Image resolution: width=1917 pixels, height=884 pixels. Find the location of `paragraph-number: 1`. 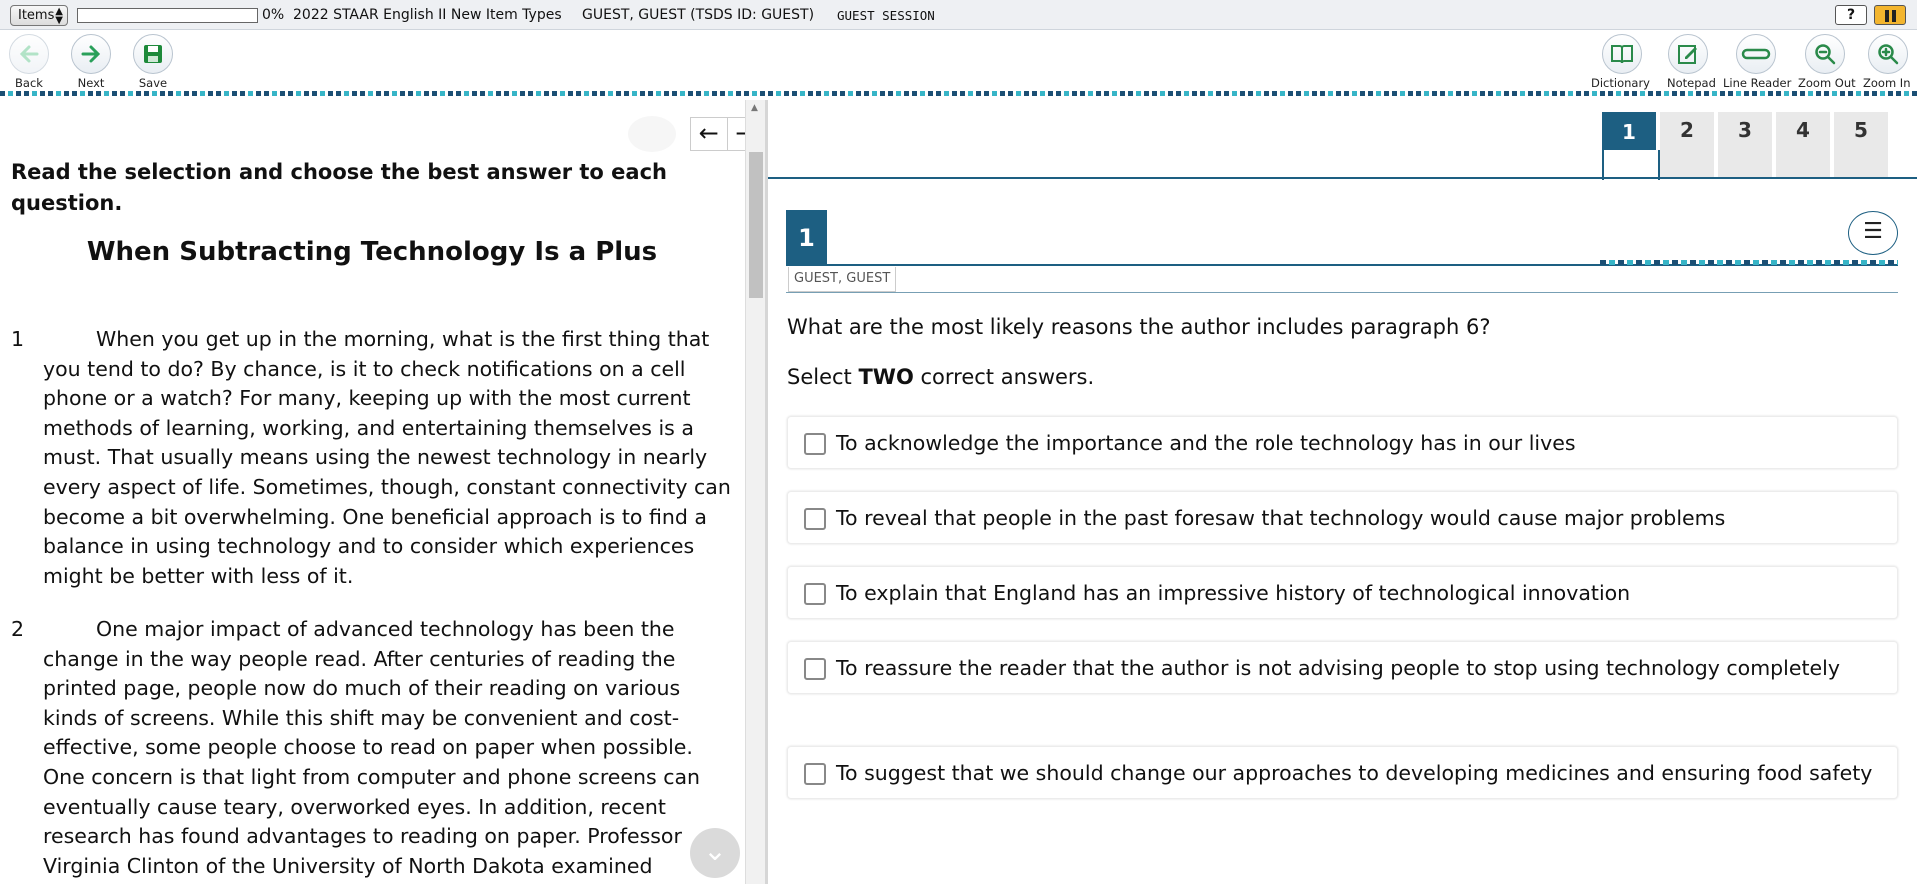

paragraph-number: 1 is located at coordinates (18, 339).